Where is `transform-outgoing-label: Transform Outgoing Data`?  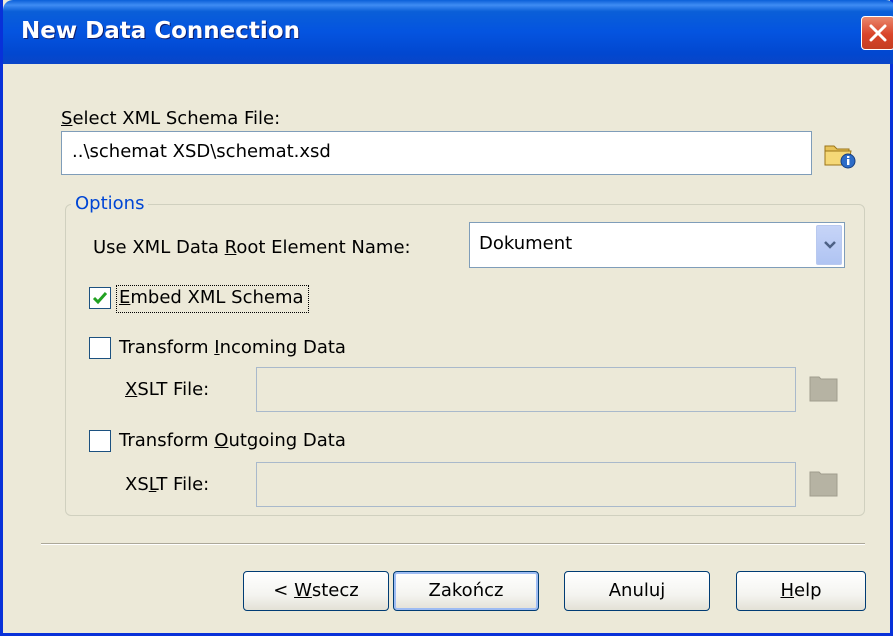 transform-outgoing-label: Transform Outgoing Data is located at coordinates (232, 440).